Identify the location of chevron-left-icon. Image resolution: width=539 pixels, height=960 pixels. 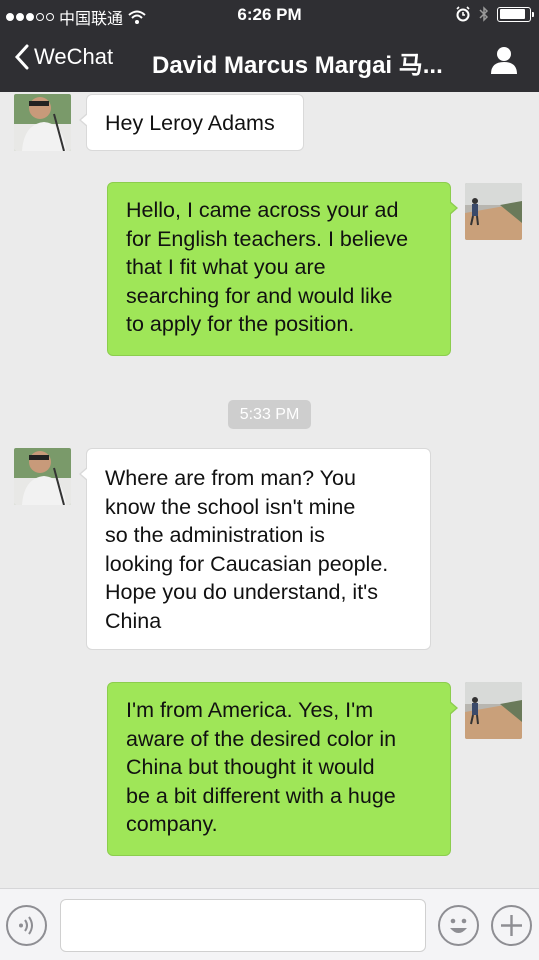
(21, 57).